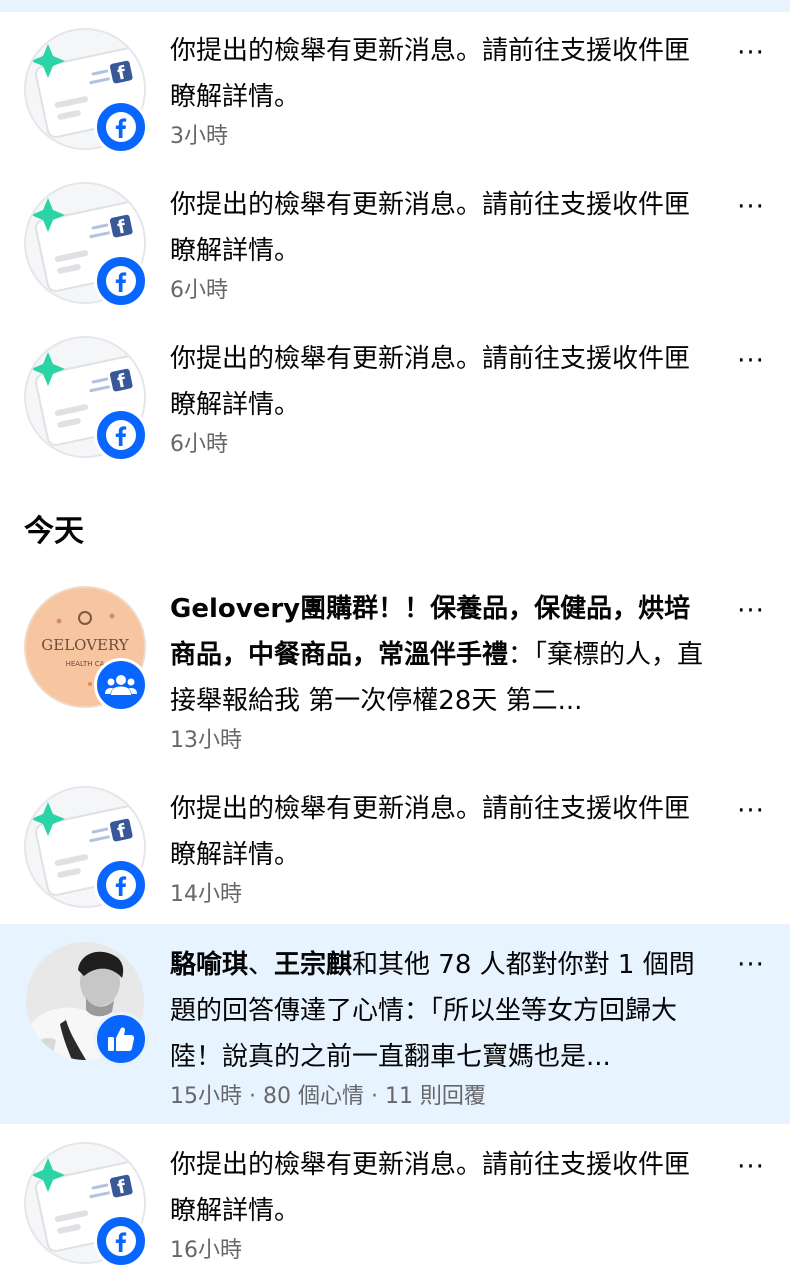 The width and height of the screenshot is (790, 1280). I want to click on notification-time: 16小時, so click(206, 1250).